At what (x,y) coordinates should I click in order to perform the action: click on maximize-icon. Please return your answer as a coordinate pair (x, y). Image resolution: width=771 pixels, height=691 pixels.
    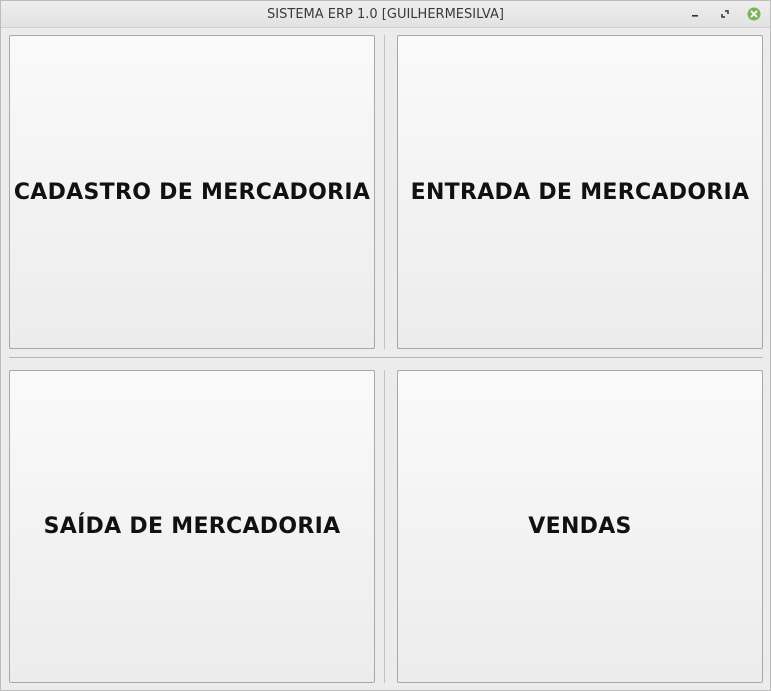
    Looking at the image, I should click on (725, 14).